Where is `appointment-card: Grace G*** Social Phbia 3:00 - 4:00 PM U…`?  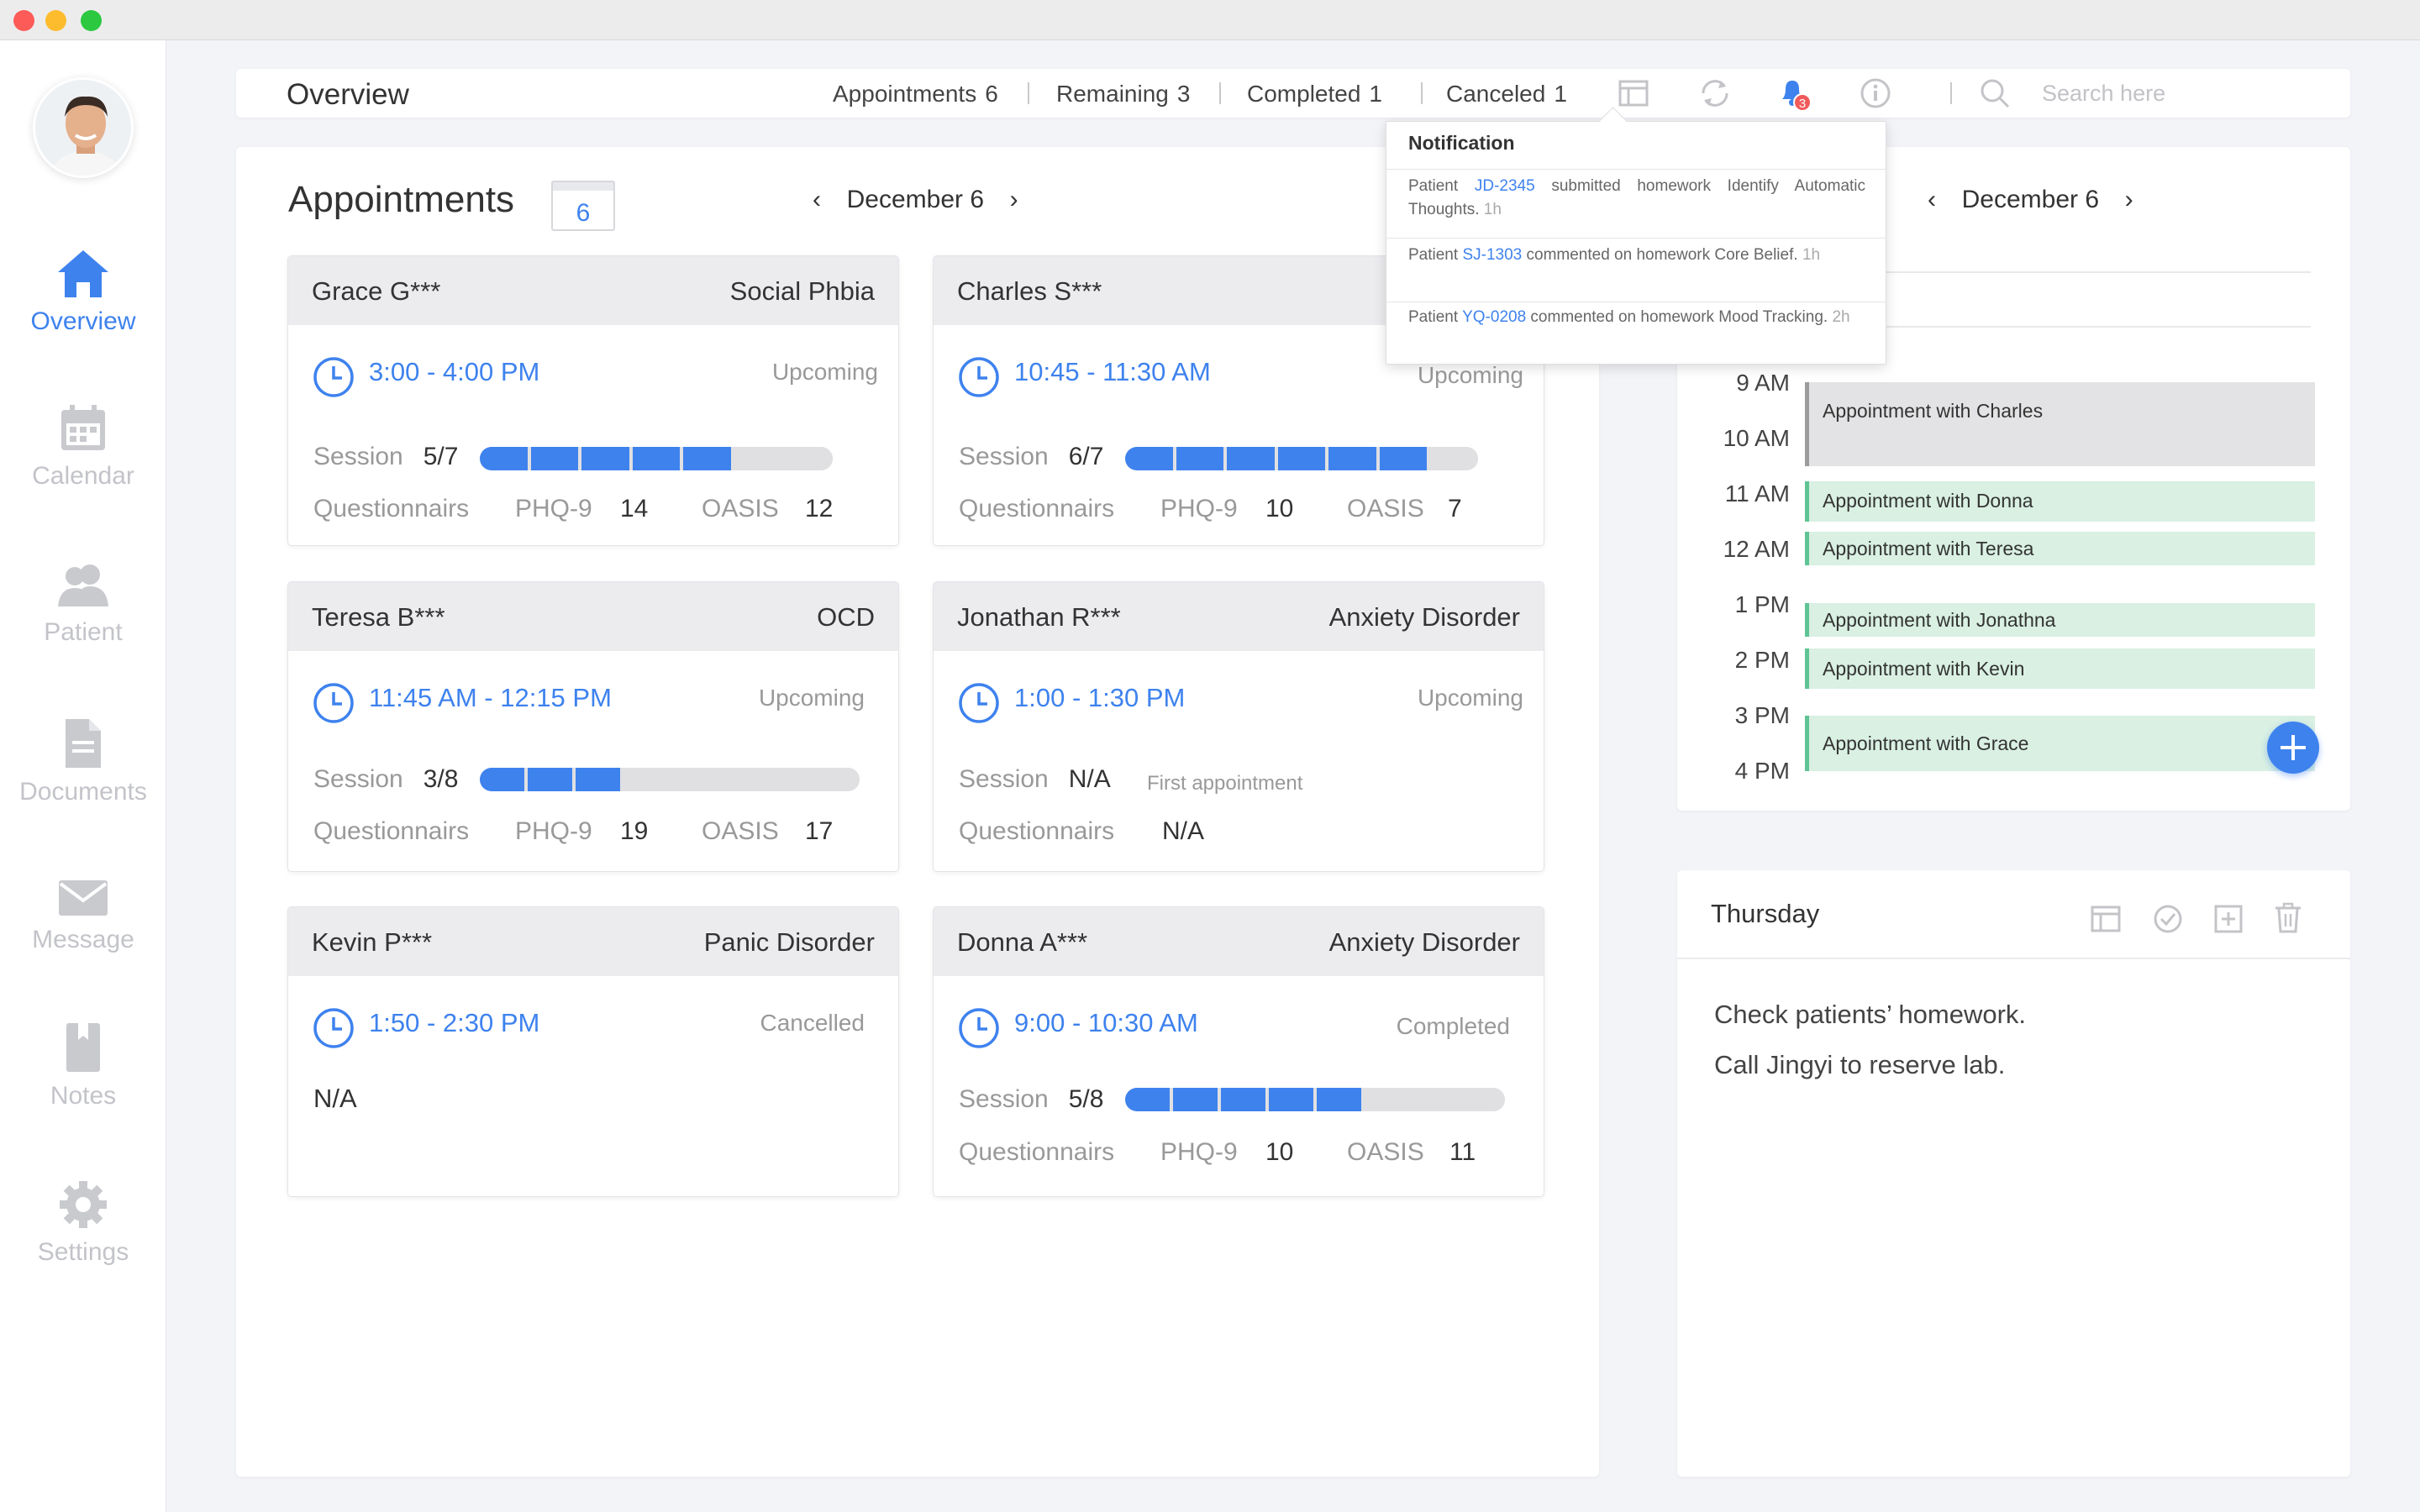
appointment-card: Grace G*** Social Phbia 3:00 - 4:00 PM U… is located at coordinates (593, 400).